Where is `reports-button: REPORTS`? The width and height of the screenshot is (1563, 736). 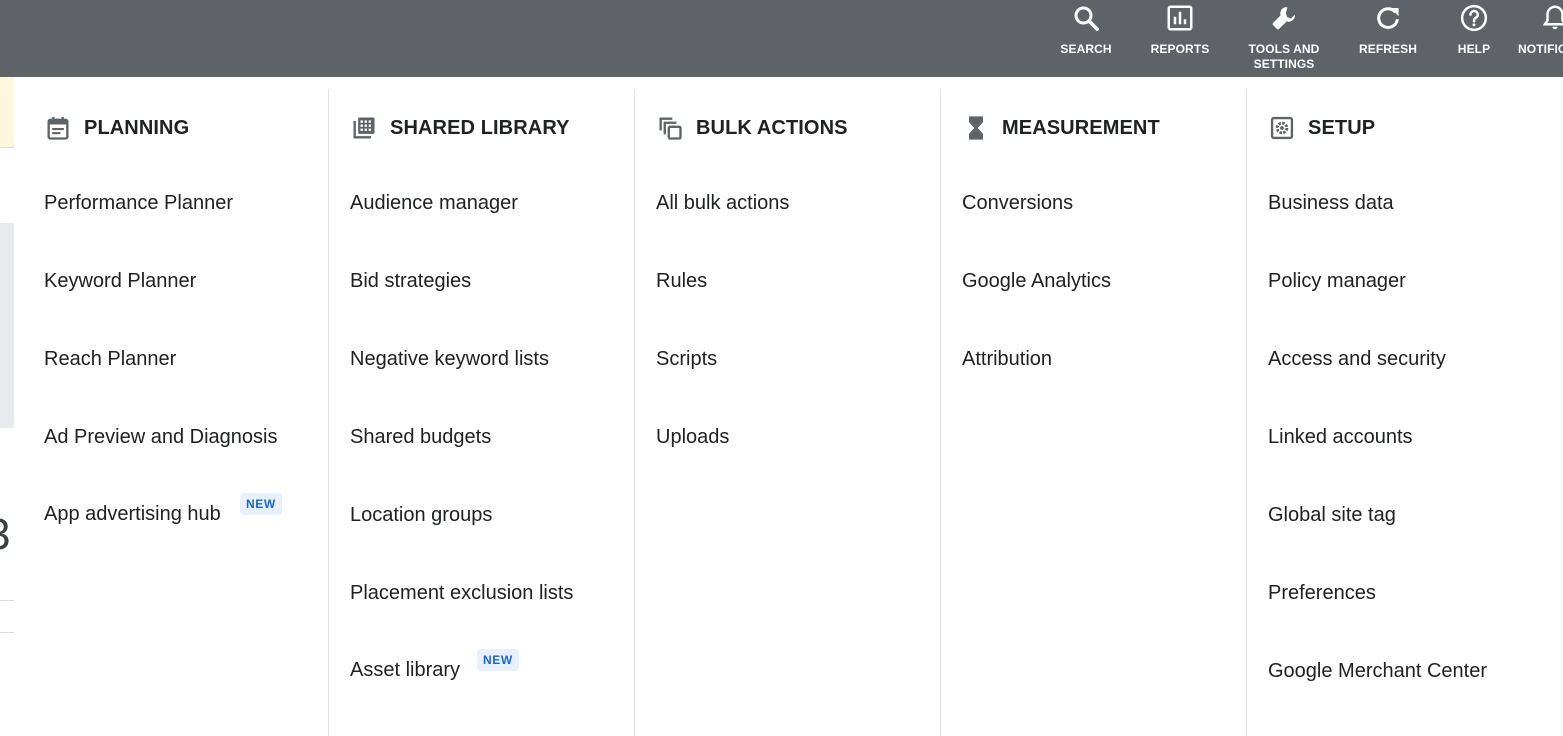
reports-button: REPORTS is located at coordinates (1180, 38).